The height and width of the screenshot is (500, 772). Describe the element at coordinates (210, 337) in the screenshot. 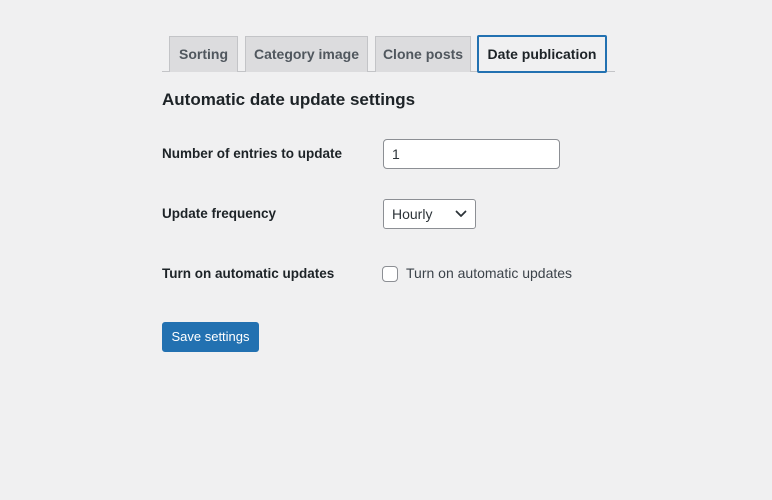

I see `save-settings-button: Save settings` at that location.